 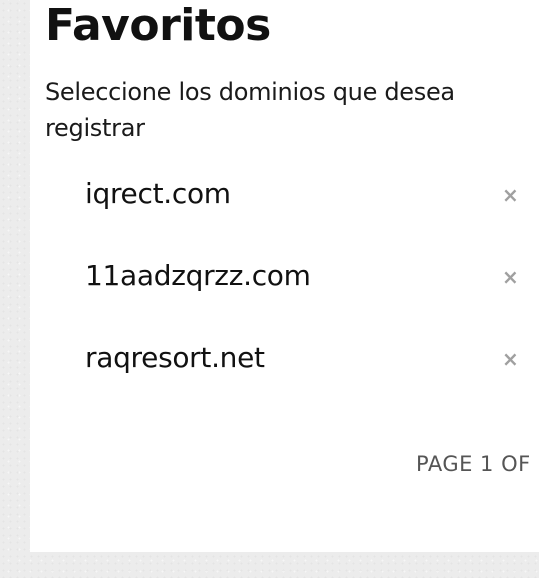 I want to click on domain-name: 11aadzqrzz.com, so click(x=198, y=276).